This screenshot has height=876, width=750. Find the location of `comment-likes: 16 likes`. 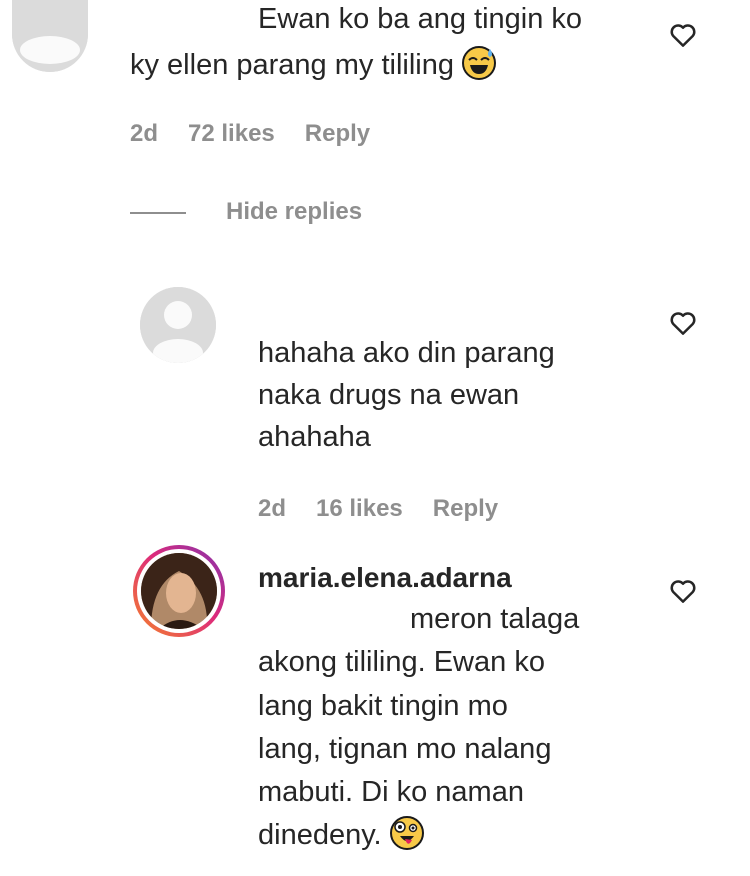

comment-likes: 16 likes is located at coordinates (359, 509).